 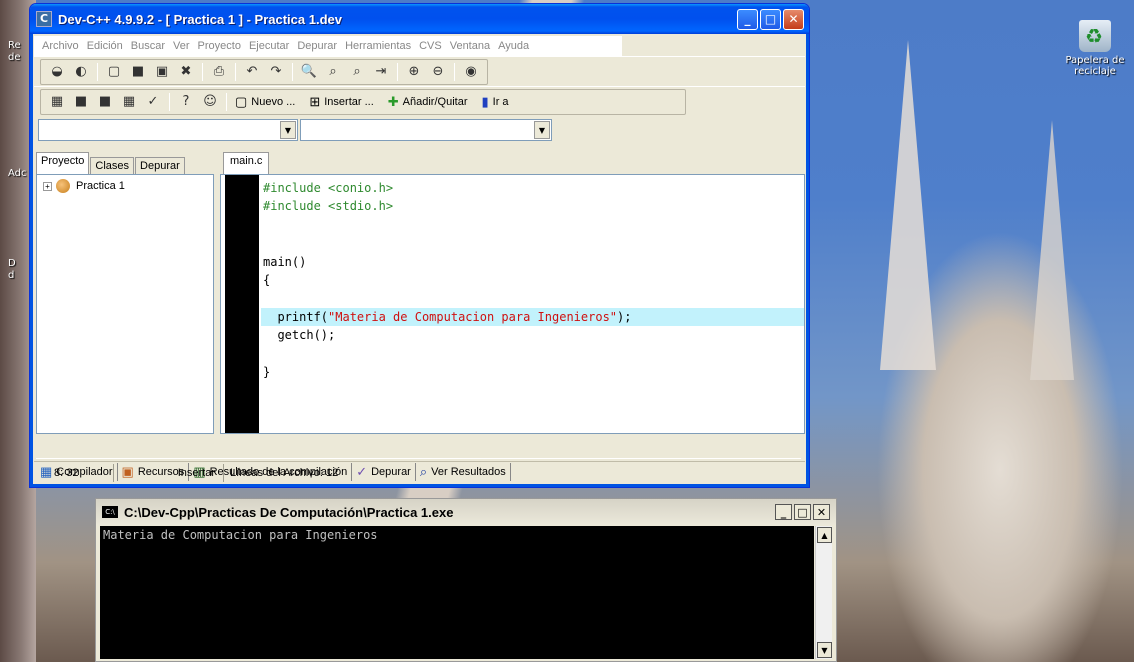 What do you see at coordinates (485, 101) in the screenshot?
I see `goto-bookmark-icon: ▮` at bounding box center [485, 101].